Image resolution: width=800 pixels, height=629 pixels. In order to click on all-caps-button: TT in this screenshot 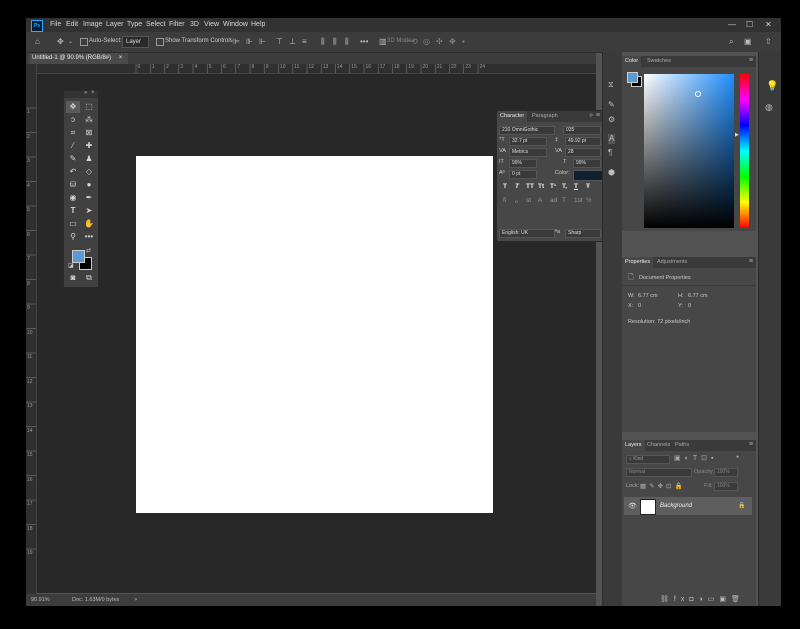, I will do `click(530, 186)`.